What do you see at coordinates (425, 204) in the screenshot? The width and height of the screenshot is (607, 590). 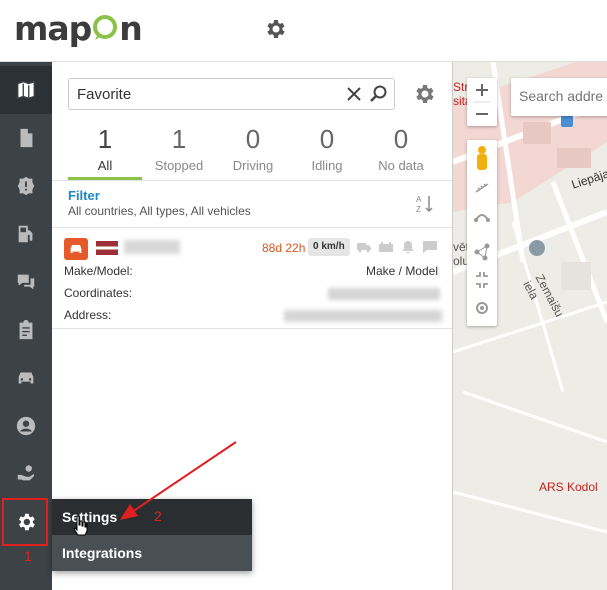 I see `sort-az-icon: A Z` at bounding box center [425, 204].